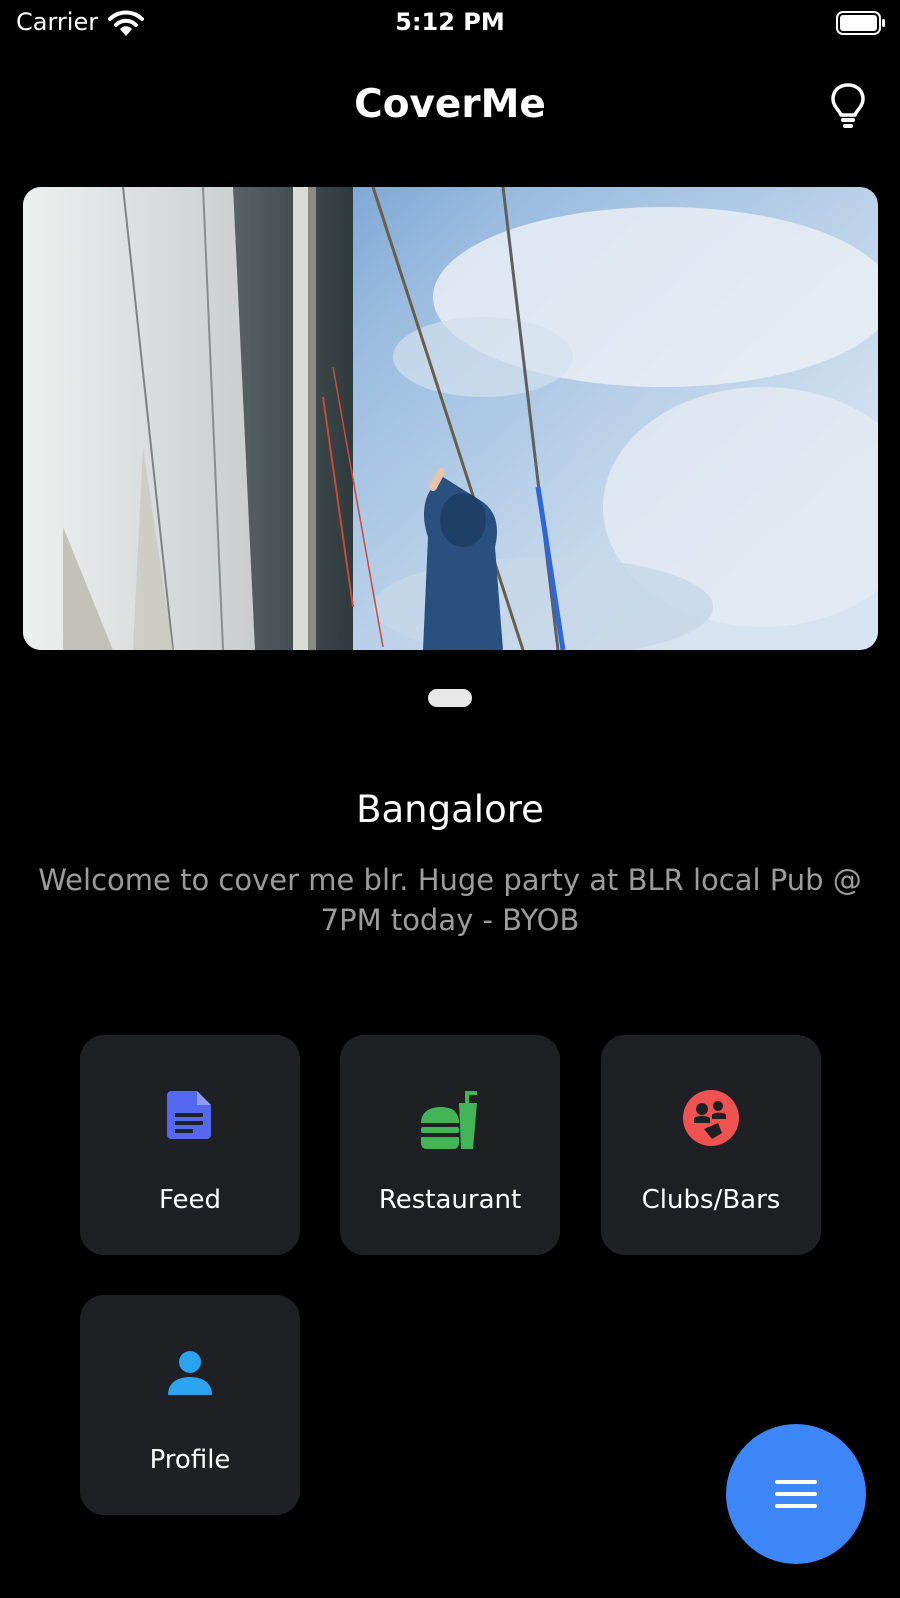  Describe the element at coordinates (190, 1200) in the screenshot. I see `feed-tile-label: Feed` at that location.